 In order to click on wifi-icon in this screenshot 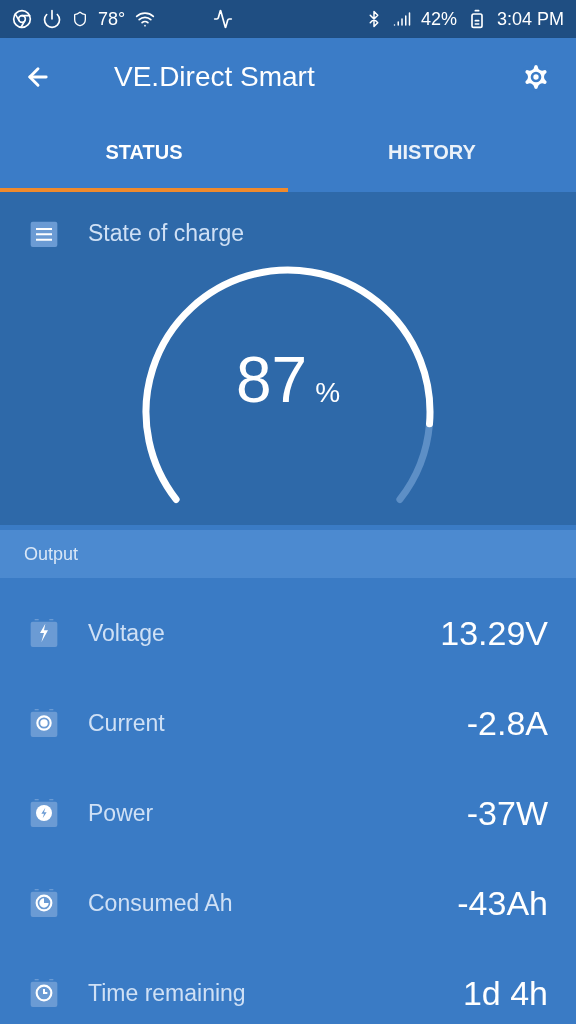, I will do `click(145, 19)`.